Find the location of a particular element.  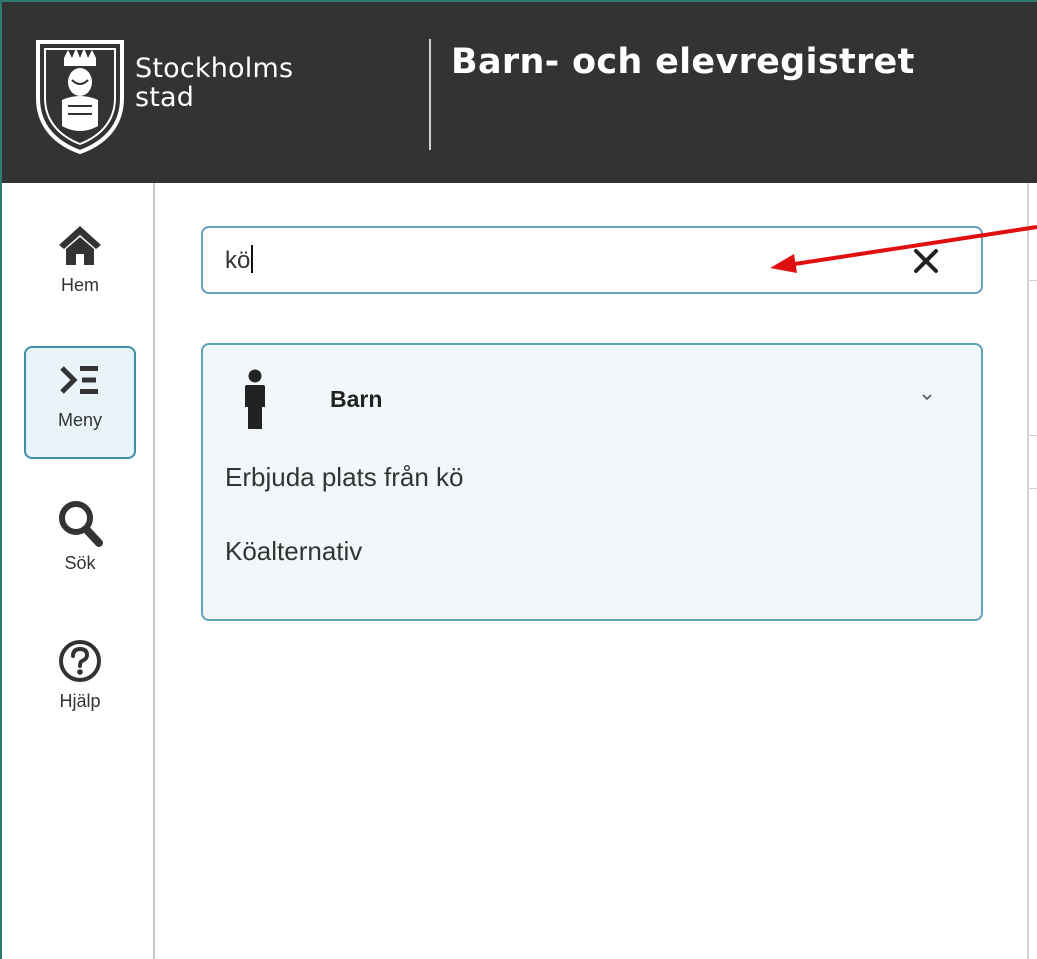

search-query-text: kö is located at coordinates (238, 260).